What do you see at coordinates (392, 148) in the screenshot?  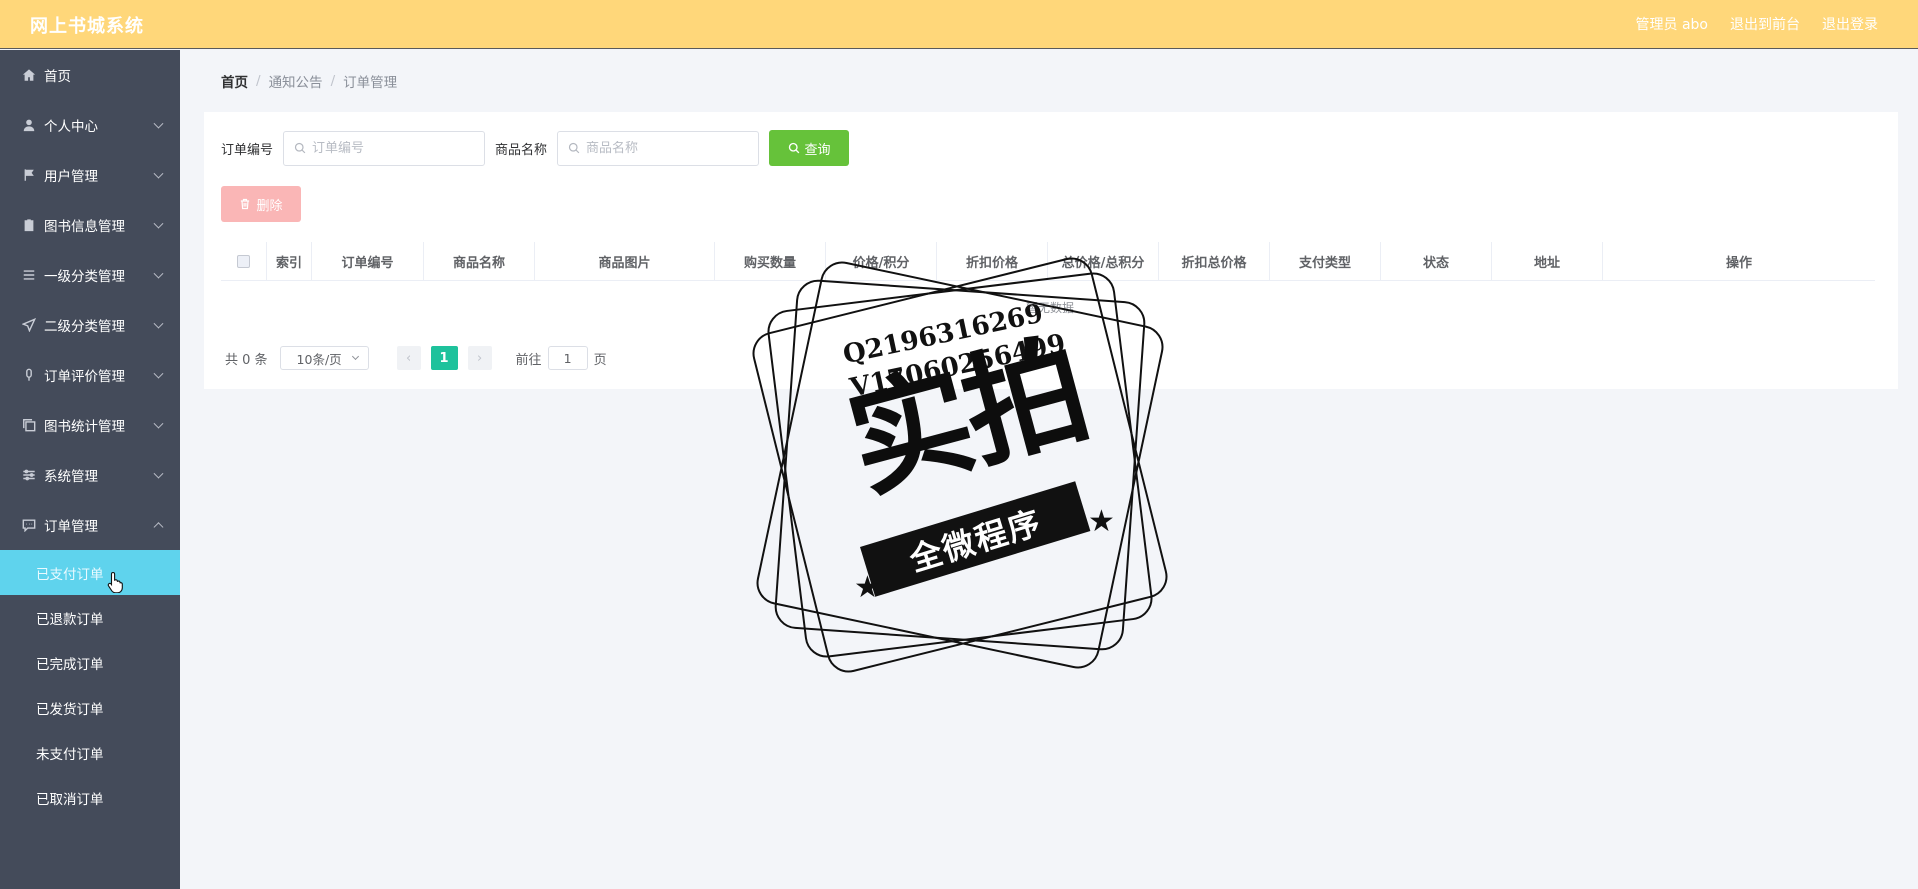 I see `order-number-input` at bounding box center [392, 148].